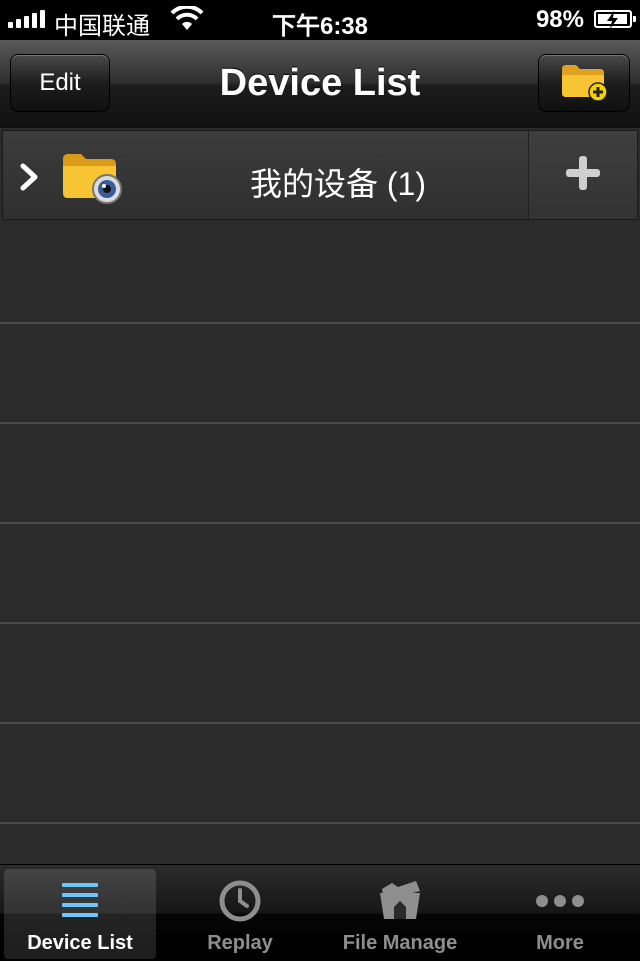  Describe the element at coordinates (400, 943) in the screenshot. I see `tab-label: File Manage` at that location.